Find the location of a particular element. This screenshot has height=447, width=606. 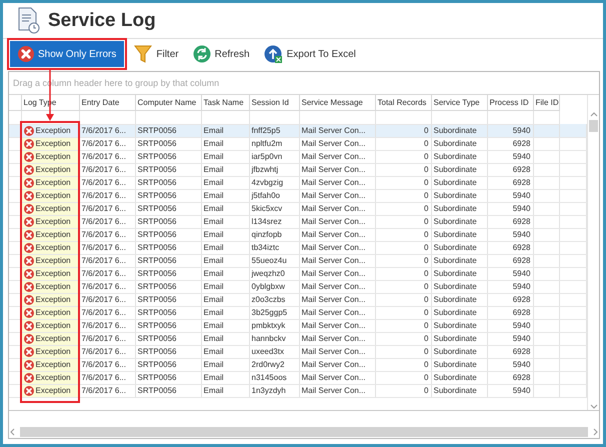

toolbar-button: Refresh is located at coordinates (221, 54).